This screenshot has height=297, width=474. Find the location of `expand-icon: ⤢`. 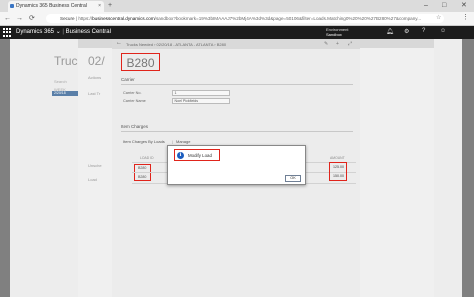

expand-icon: ⤢ is located at coordinates (350, 44).